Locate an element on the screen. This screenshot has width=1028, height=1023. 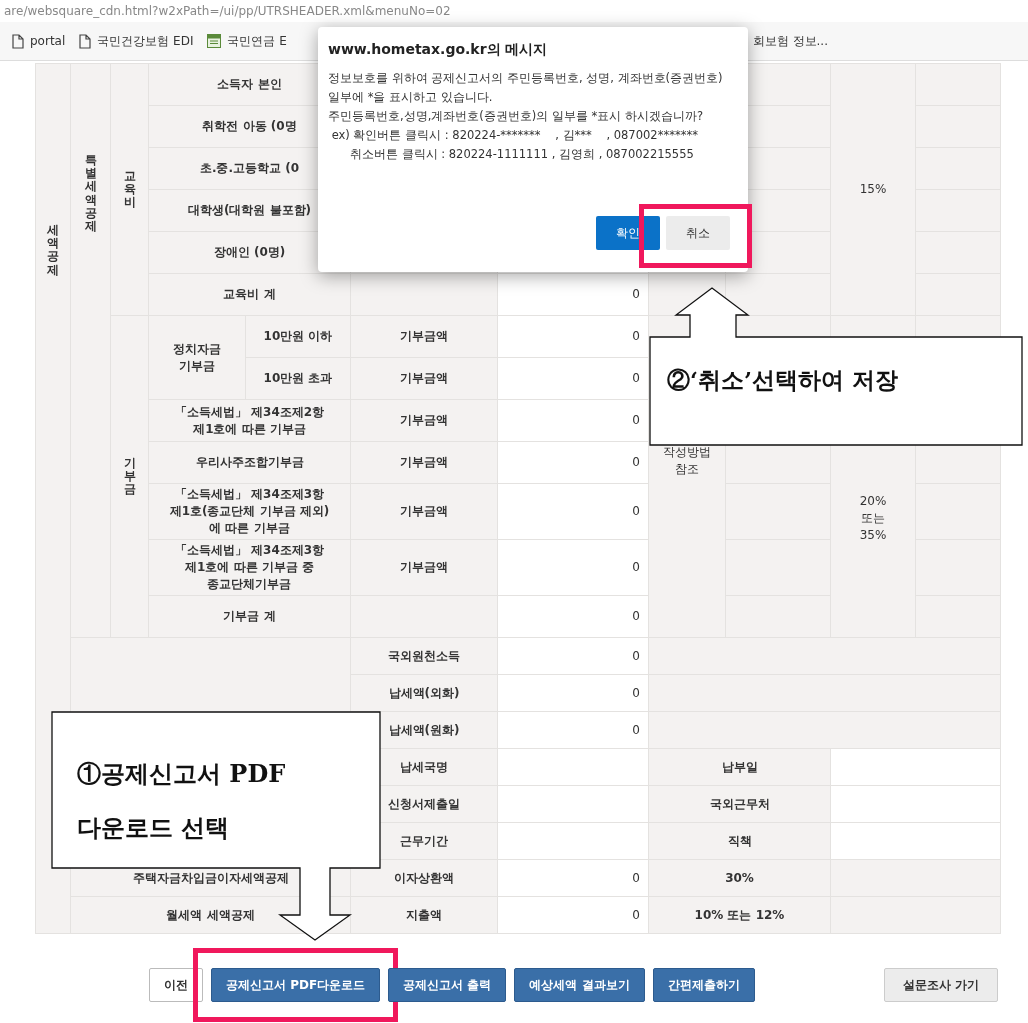
item-label: 10만원 이하 is located at coordinates (298, 336).